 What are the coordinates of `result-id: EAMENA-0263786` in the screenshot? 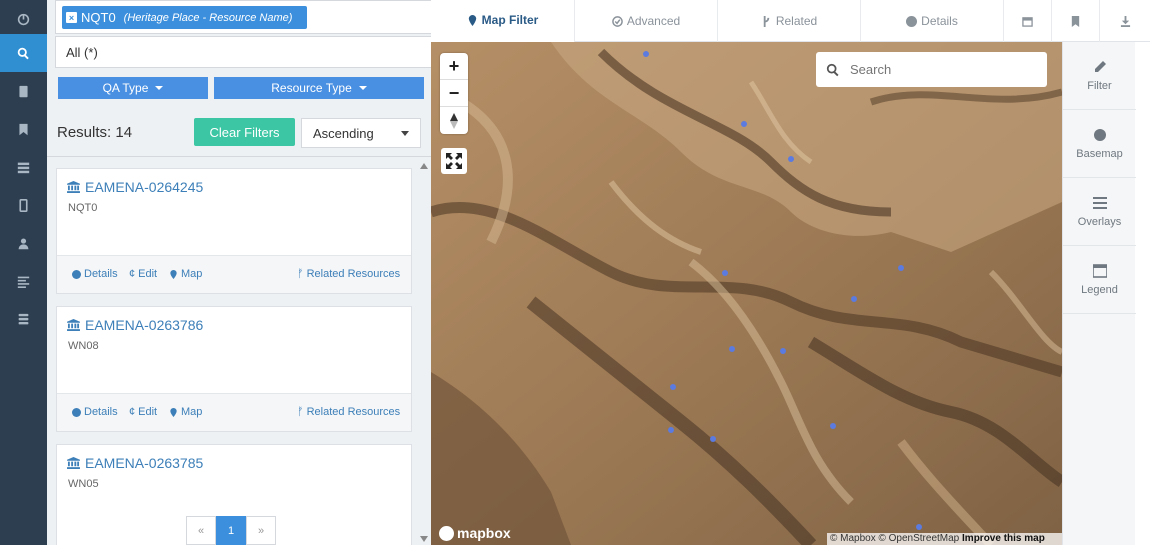 It's located at (144, 325).